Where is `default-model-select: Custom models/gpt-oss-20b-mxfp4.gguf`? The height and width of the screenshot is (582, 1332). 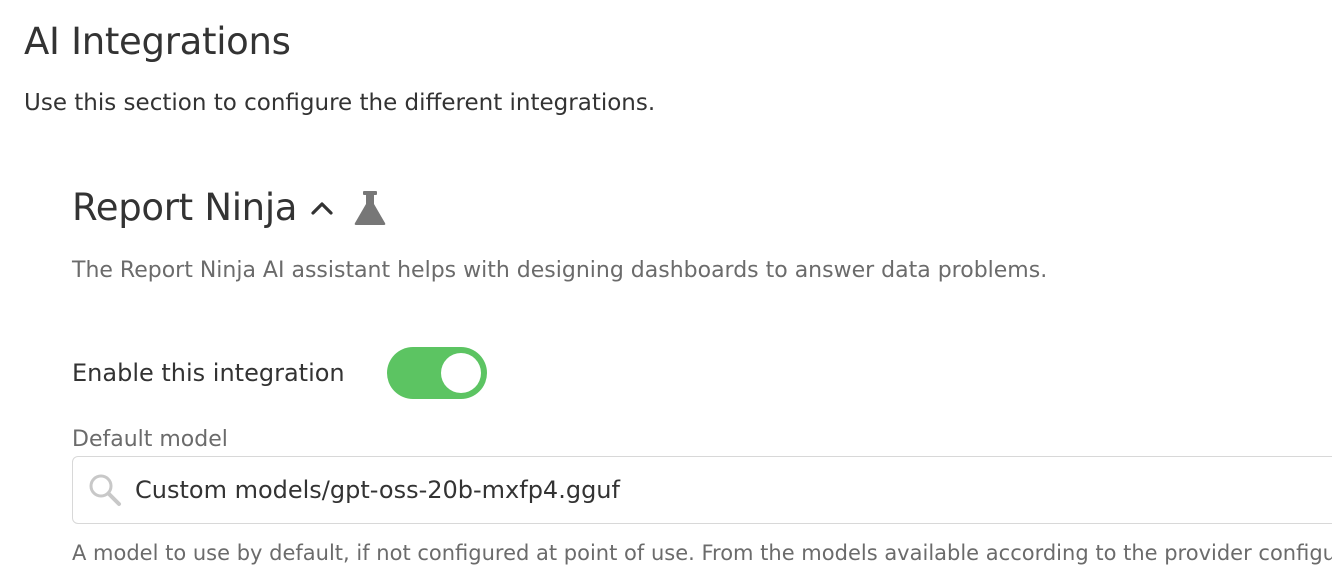 default-model-select: Custom models/gpt-oss-20b-mxfp4.gguf is located at coordinates (702, 490).